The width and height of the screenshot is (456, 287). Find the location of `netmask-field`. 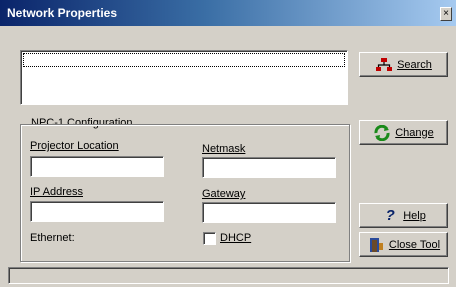

netmask-field is located at coordinates (269, 167).